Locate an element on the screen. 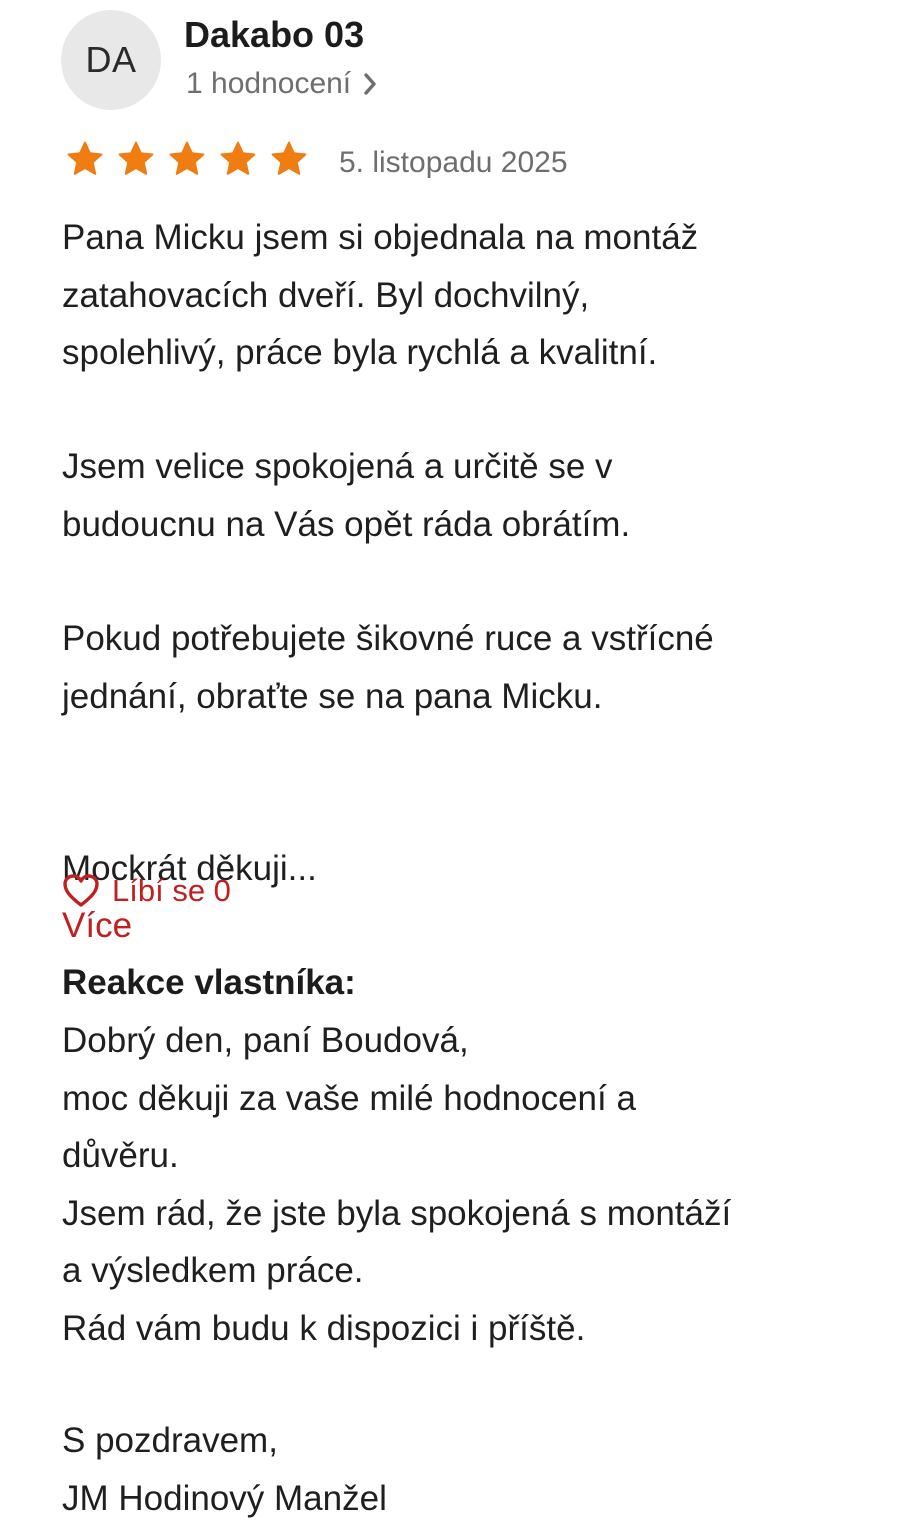 The height and width of the screenshot is (1527, 920). avatar-initials: DA is located at coordinates (111, 59).